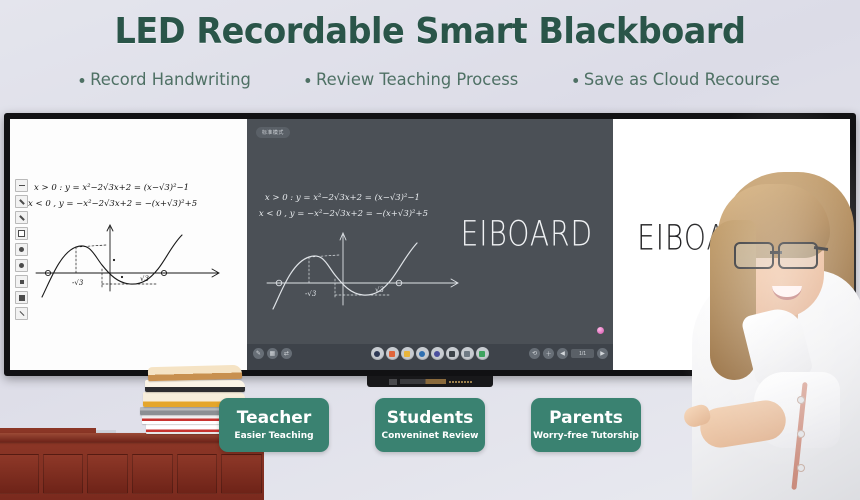 The image size is (860, 500). I want to click on badge-title: Teacher, so click(274, 418).